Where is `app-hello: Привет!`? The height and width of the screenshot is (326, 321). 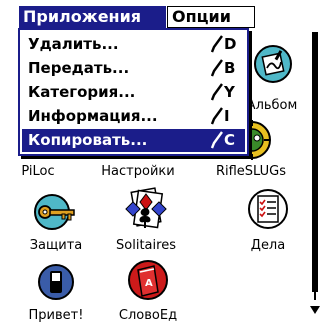
app-hello: Привет! is located at coordinates (56, 294).